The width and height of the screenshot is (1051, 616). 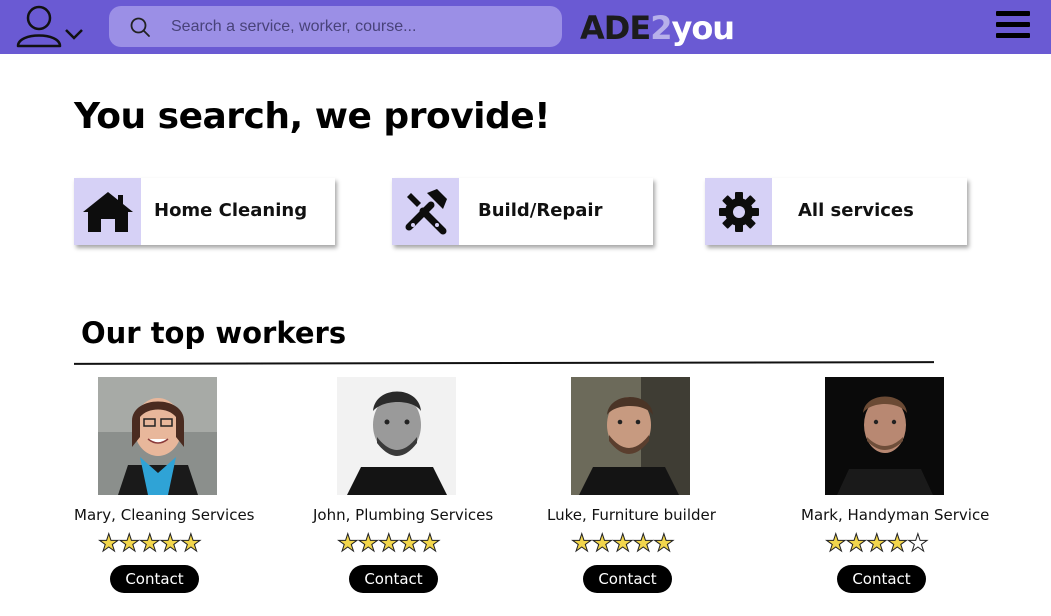 I want to click on page-title: You search, we provide!, so click(x=312, y=116).